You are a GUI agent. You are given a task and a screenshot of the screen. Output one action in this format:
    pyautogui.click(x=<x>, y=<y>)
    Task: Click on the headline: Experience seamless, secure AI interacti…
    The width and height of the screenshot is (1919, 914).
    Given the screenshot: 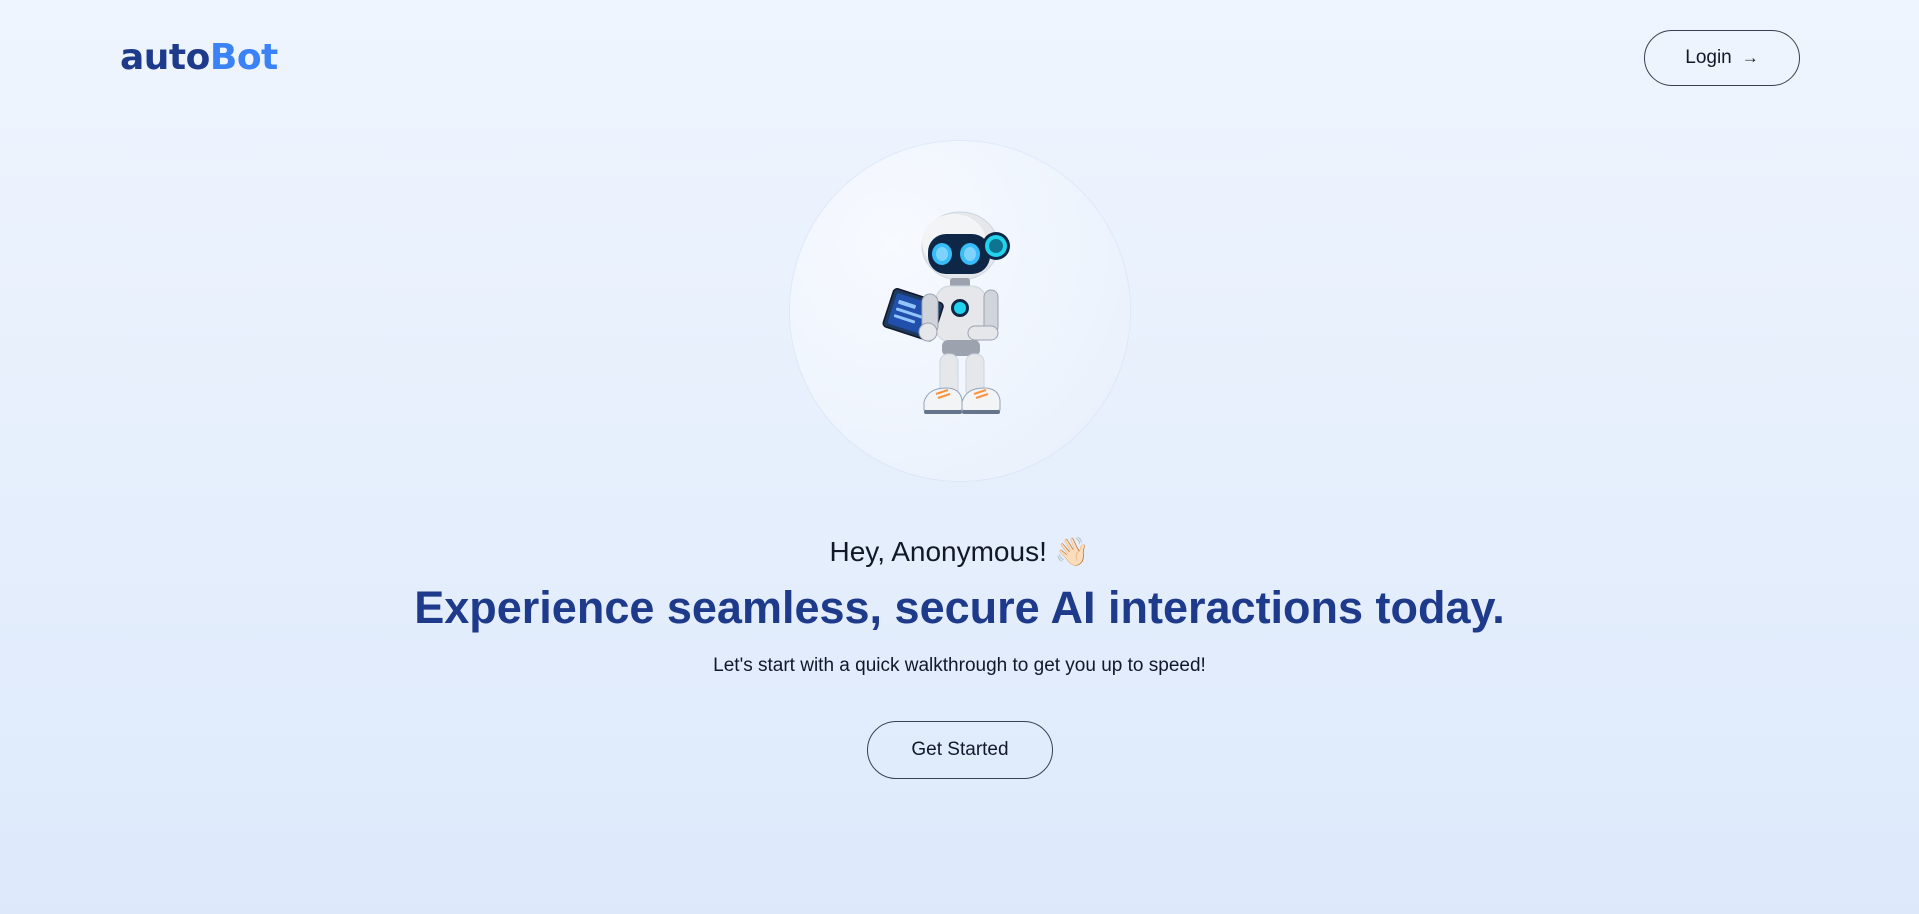 What is the action you would take?
    pyautogui.click(x=959, y=607)
    